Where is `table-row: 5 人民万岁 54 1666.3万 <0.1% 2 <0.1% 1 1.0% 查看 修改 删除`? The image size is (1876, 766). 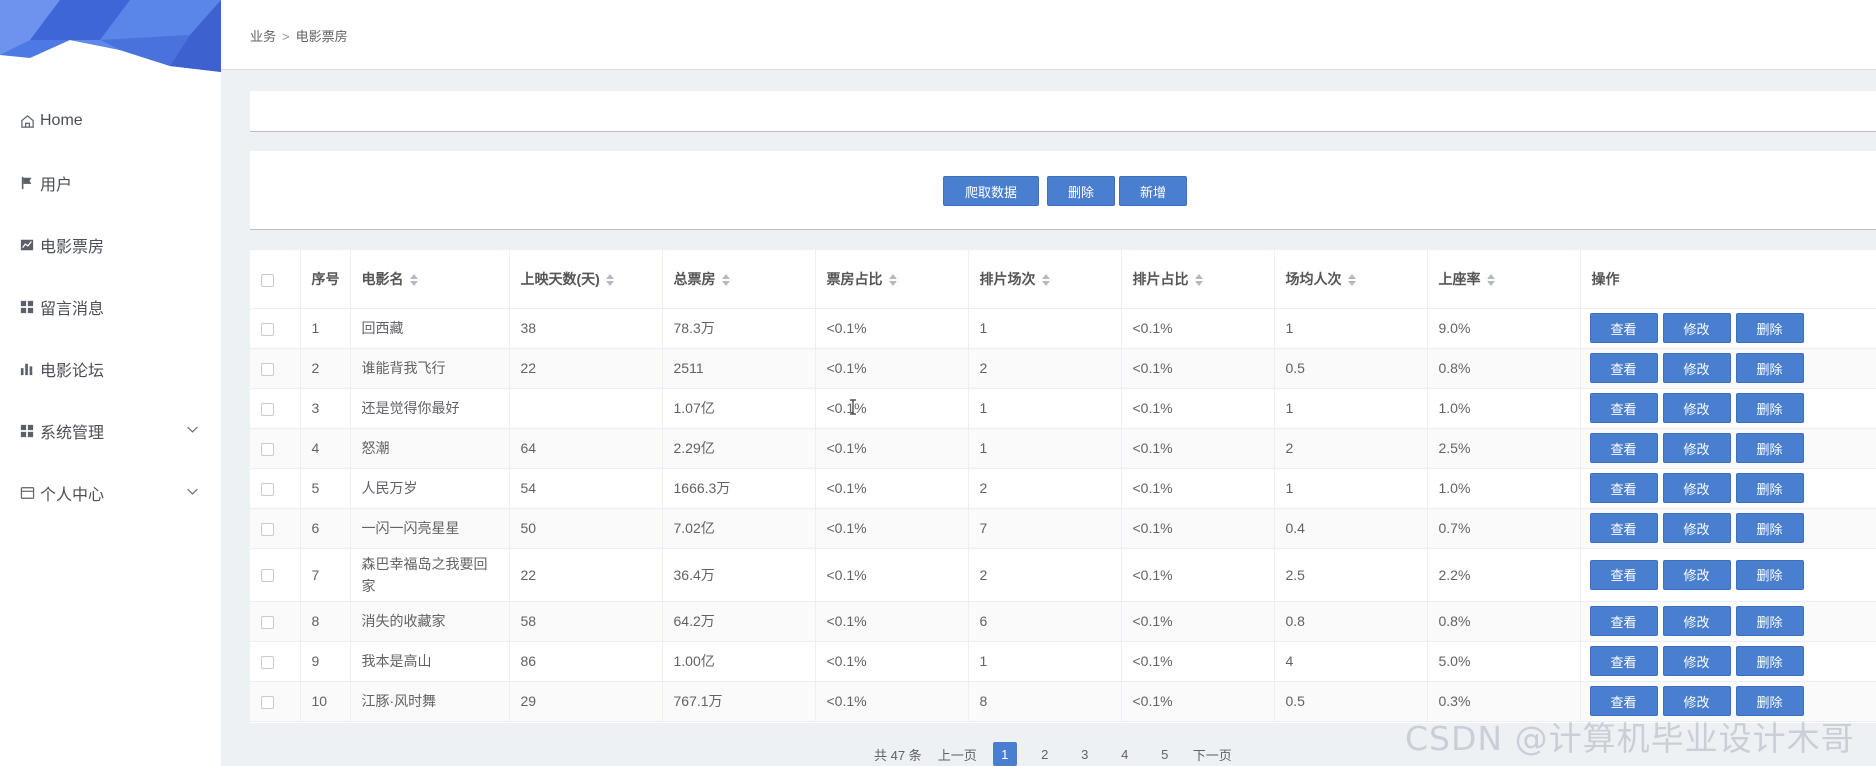
table-row: 5 人民万岁 54 1666.3万 <0.1% 2 <0.1% 1 1.0% 查看 修改 删除 is located at coordinates (1063, 488).